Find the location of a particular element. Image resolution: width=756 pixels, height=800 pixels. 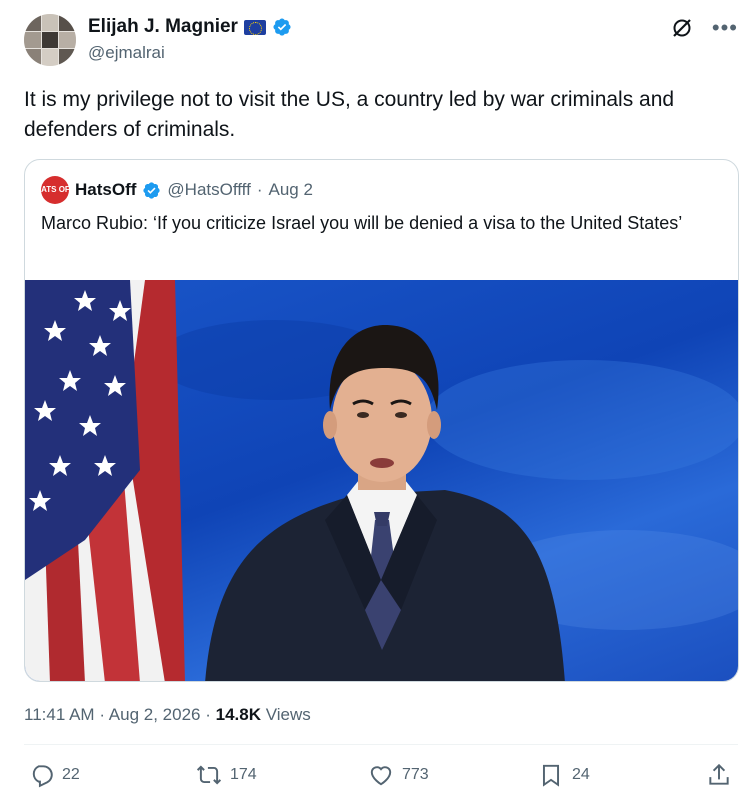

bookmark-icon is located at coordinates (551, 775).